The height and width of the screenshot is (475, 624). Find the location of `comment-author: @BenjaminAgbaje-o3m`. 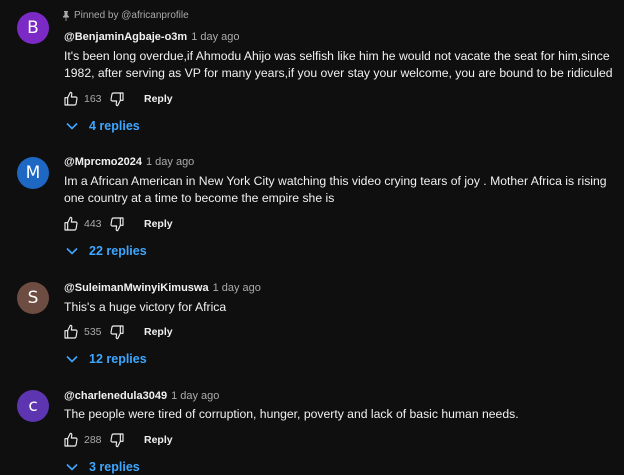

comment-author: @BenjaminAgbaje-o3m is located at coordinates (125, 37).